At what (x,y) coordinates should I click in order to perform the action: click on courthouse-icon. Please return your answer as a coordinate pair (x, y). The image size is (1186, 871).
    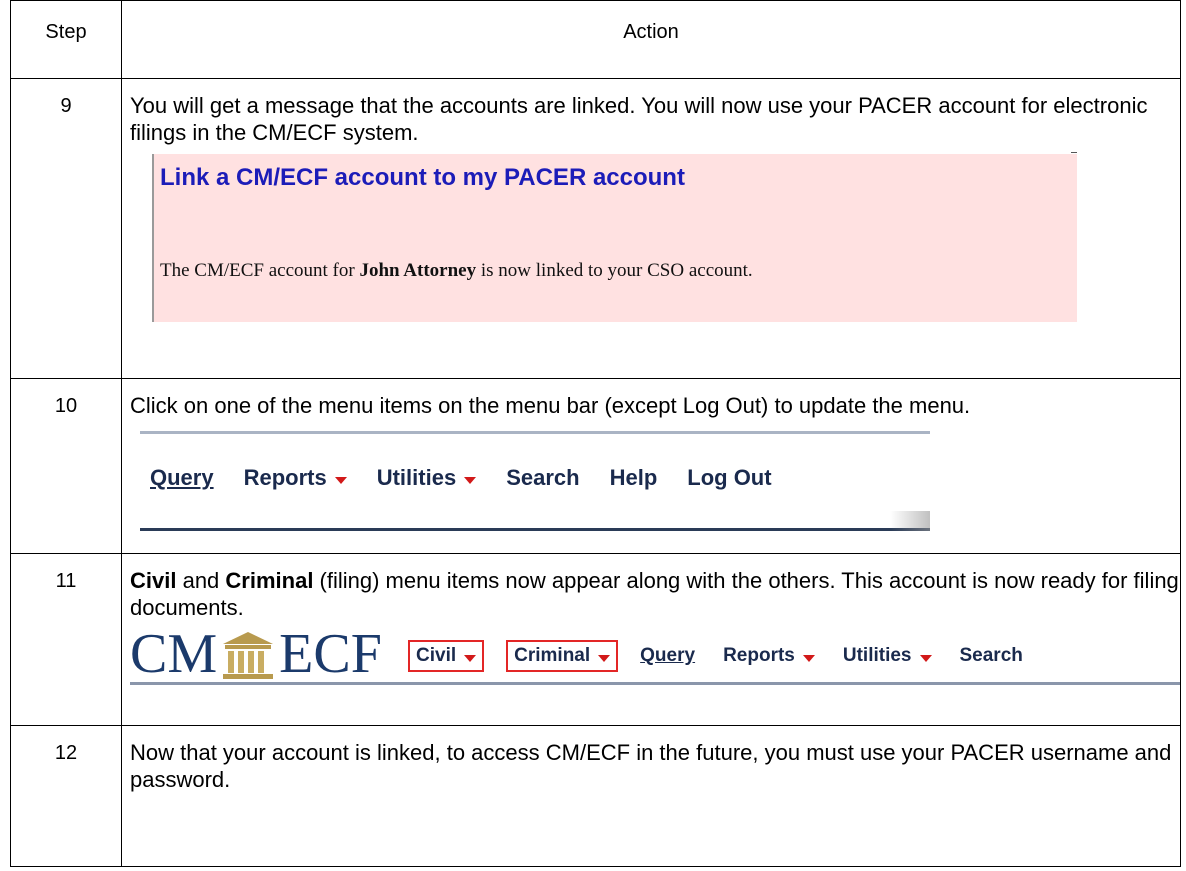
    Looking at the image, I should click on (248, 655).